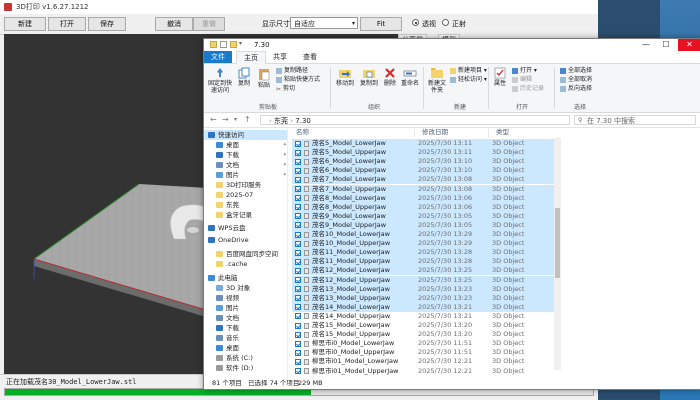  What do you see at coordinates (522, 80) in the screenshot?
I see `edit-button: 编辑` at bounding box center [522, 80].